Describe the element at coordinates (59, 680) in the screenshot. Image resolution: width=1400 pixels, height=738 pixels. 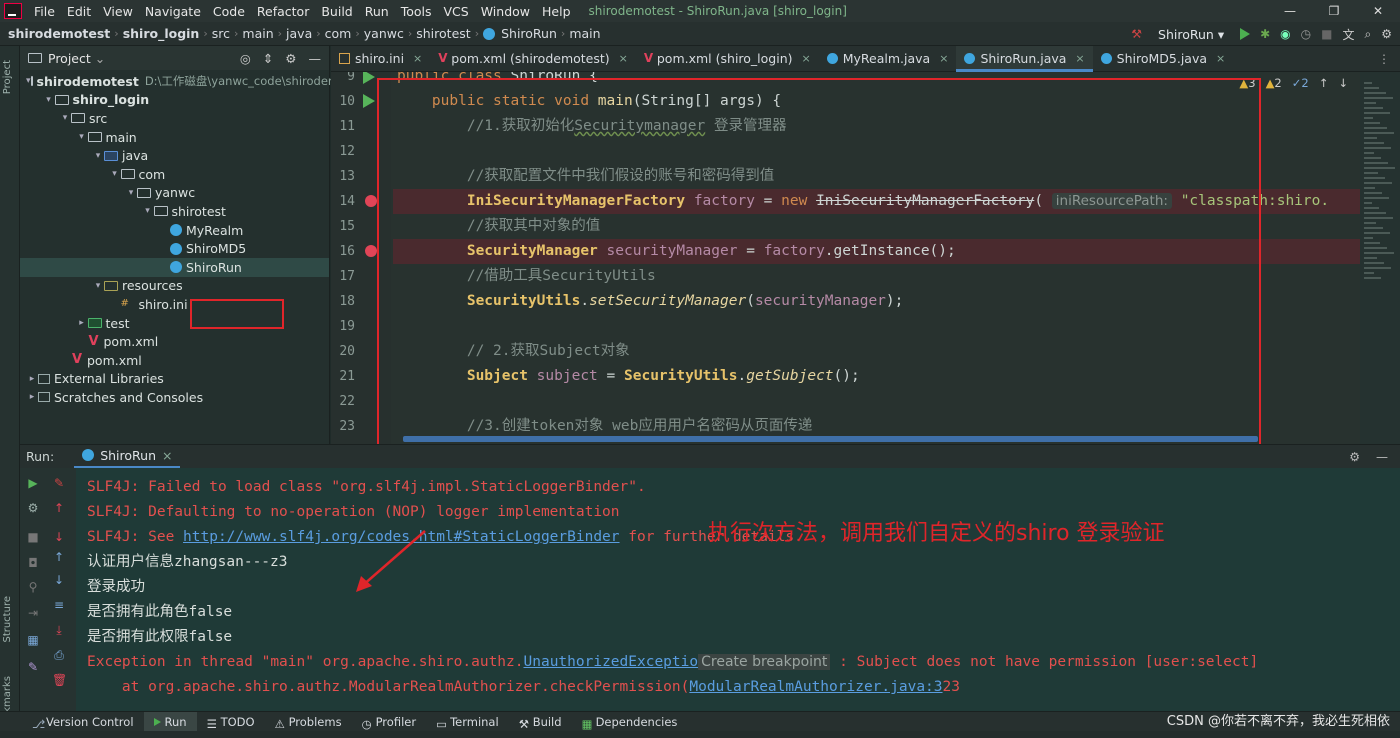
I see `delete-icon: 🗑` at that location.